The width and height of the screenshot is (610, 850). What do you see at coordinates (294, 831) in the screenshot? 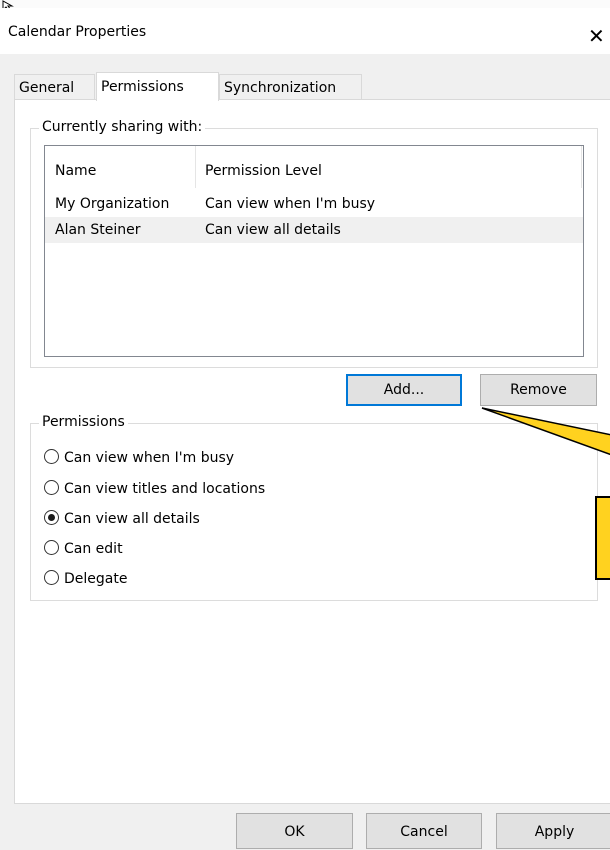
I see `ok-button: OK` at bounding box center [294, 831].